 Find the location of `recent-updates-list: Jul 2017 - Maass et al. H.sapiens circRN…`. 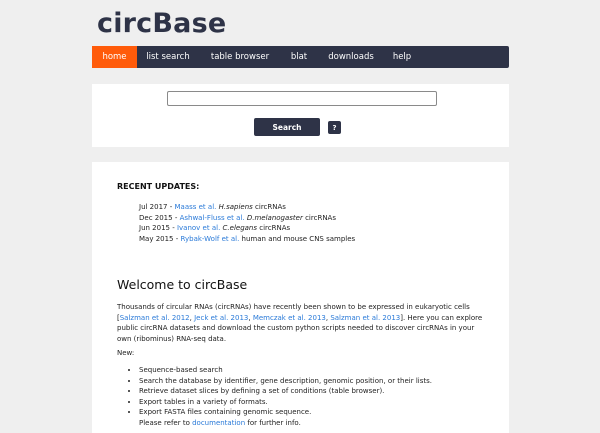

recent-updates-list: Jul 2017 - Maass et al. H.sapiens circRN… is located at coordinates (247, 223).